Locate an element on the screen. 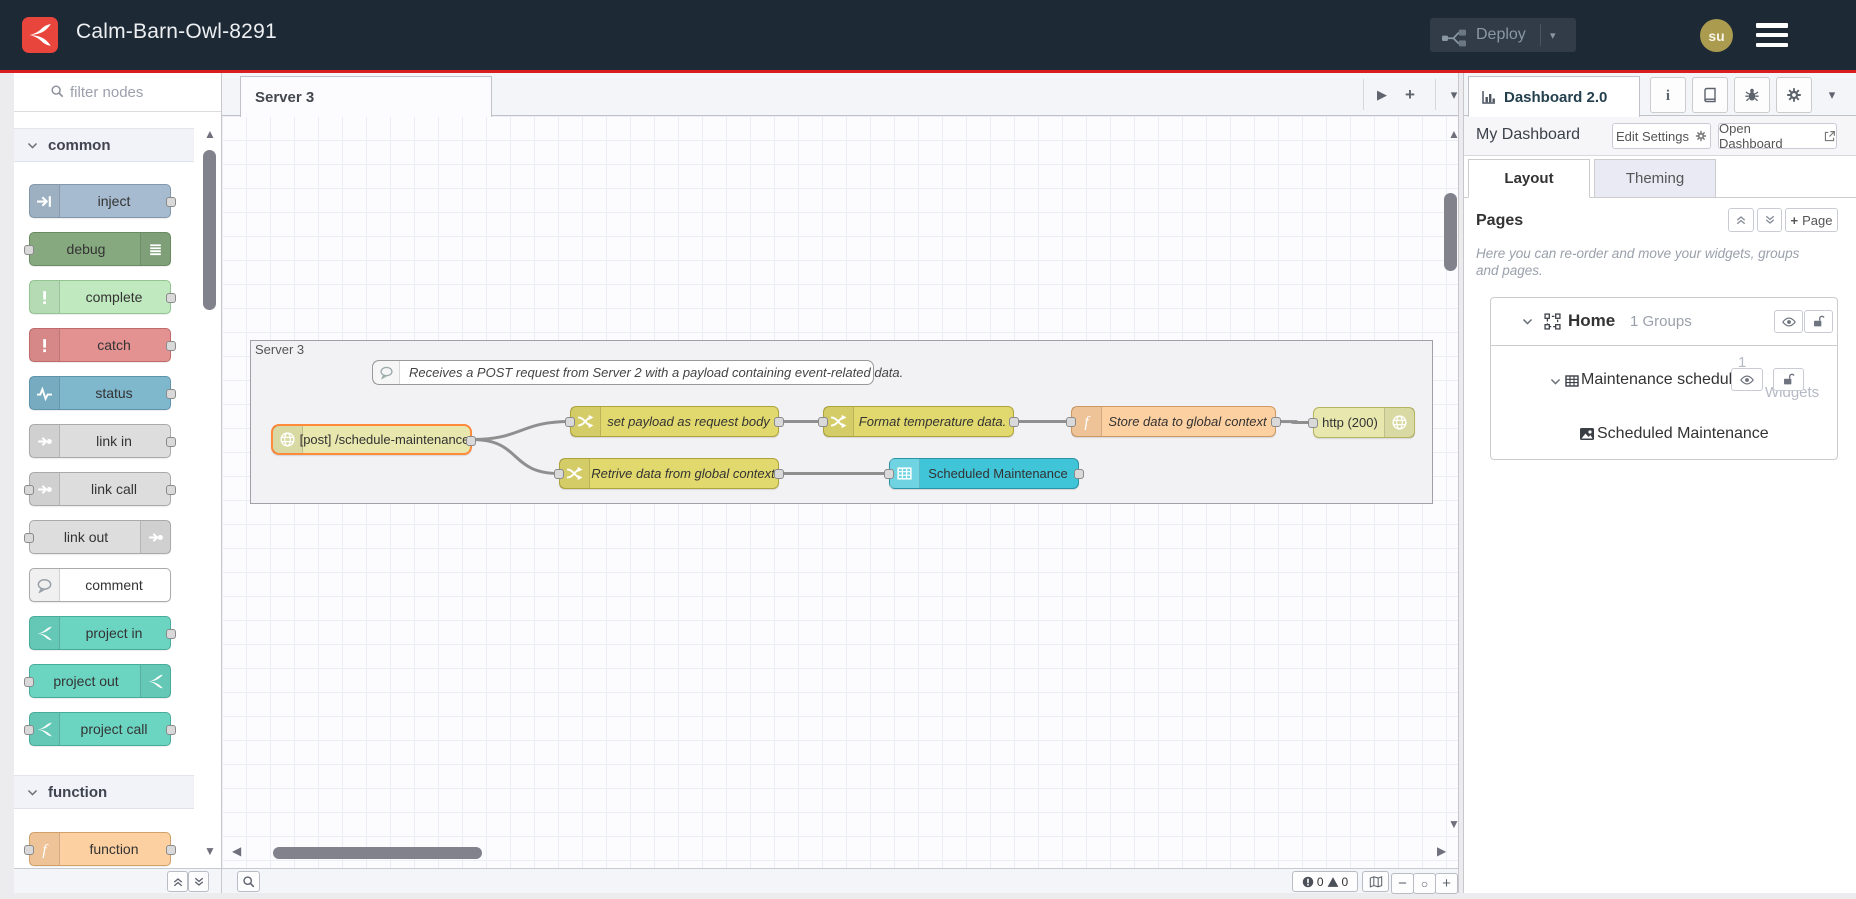  palette-scroll-down-icon: ▼ is located at coordinates (210, 851).